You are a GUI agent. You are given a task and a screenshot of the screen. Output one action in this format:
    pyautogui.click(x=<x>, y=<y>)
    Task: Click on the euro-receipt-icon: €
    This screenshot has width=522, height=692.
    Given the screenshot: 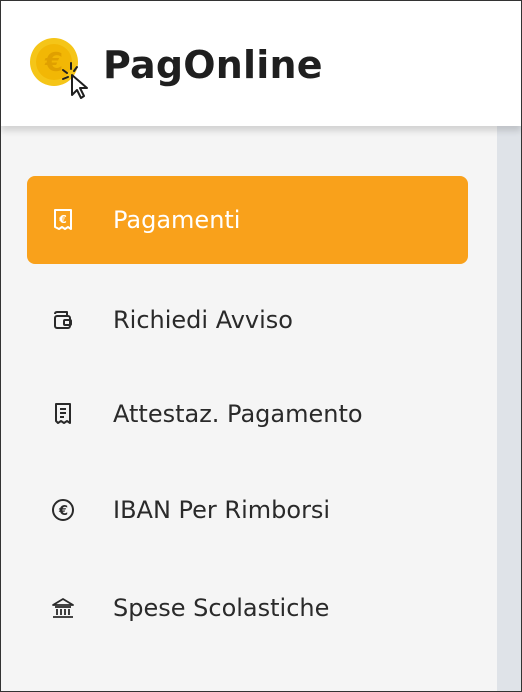 What is the action you would take?
    pyautogui.click(x=63, y=220)
    